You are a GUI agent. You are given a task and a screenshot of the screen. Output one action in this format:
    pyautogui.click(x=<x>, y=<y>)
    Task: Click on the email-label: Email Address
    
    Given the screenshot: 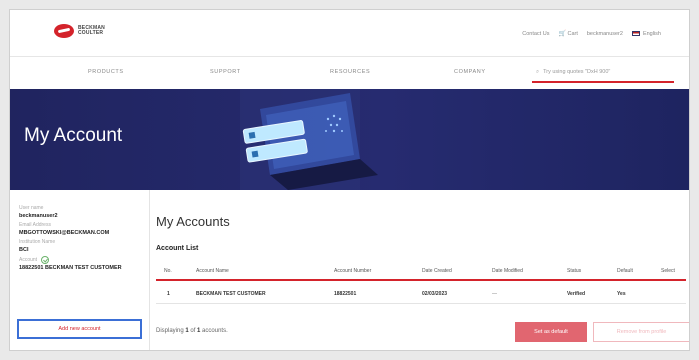 What is the action you would take?
    pyautogui.click(x=35, y=225)
    